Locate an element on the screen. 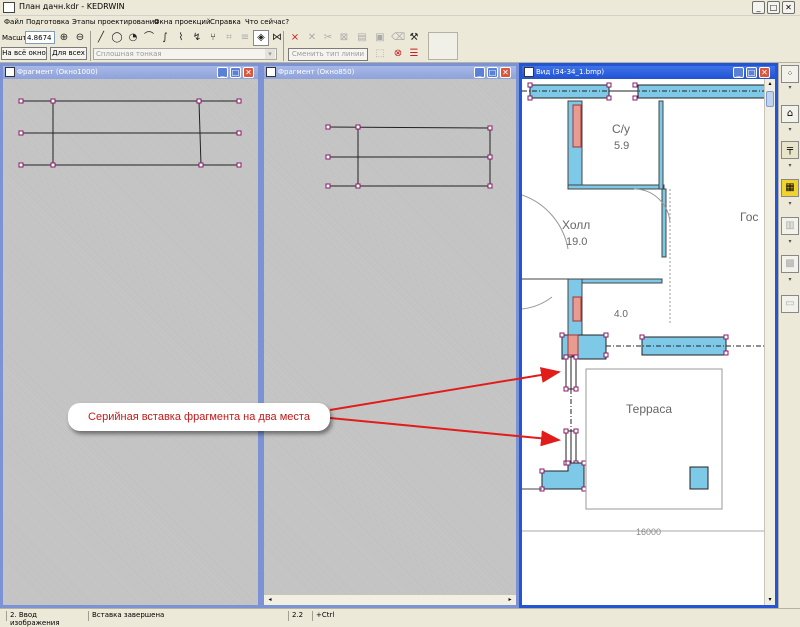  curve-tool-icon: ∫ is located at coordinates (165, 38).